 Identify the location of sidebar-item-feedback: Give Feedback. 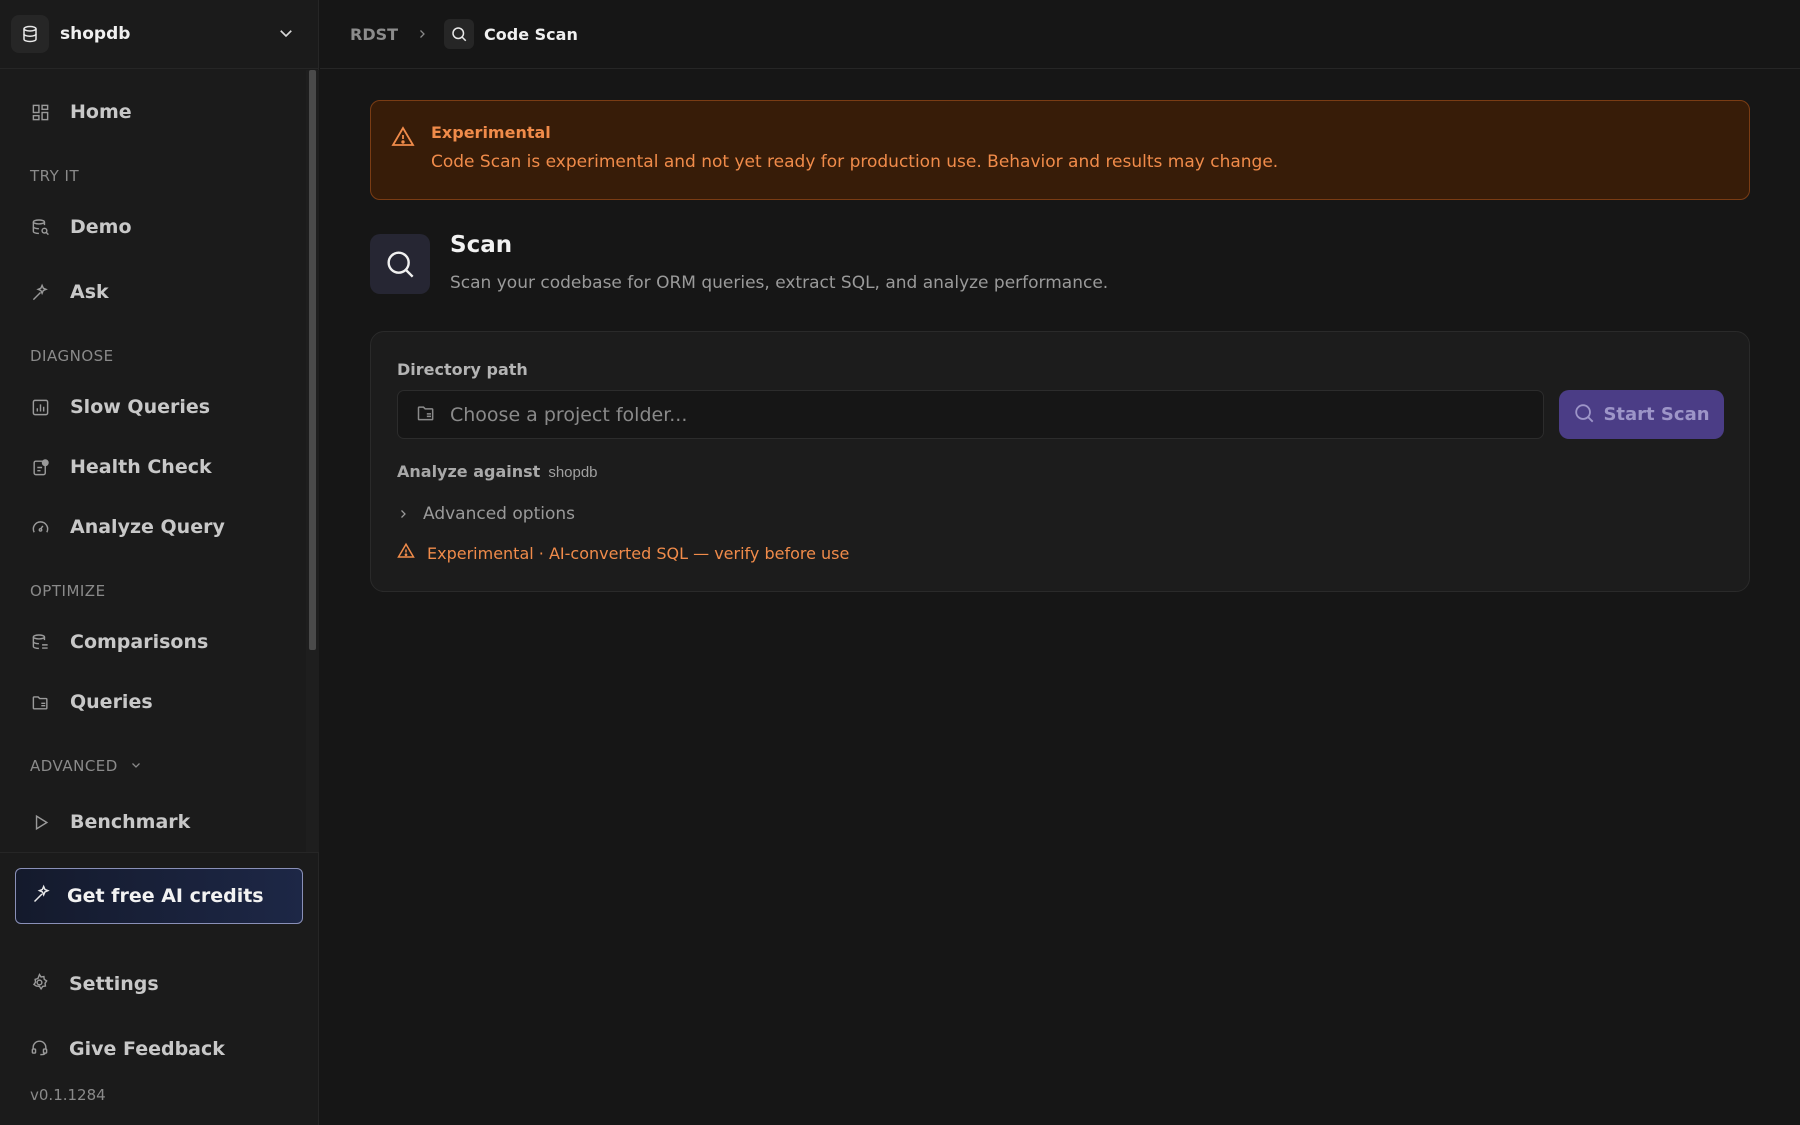
(153, 1049).